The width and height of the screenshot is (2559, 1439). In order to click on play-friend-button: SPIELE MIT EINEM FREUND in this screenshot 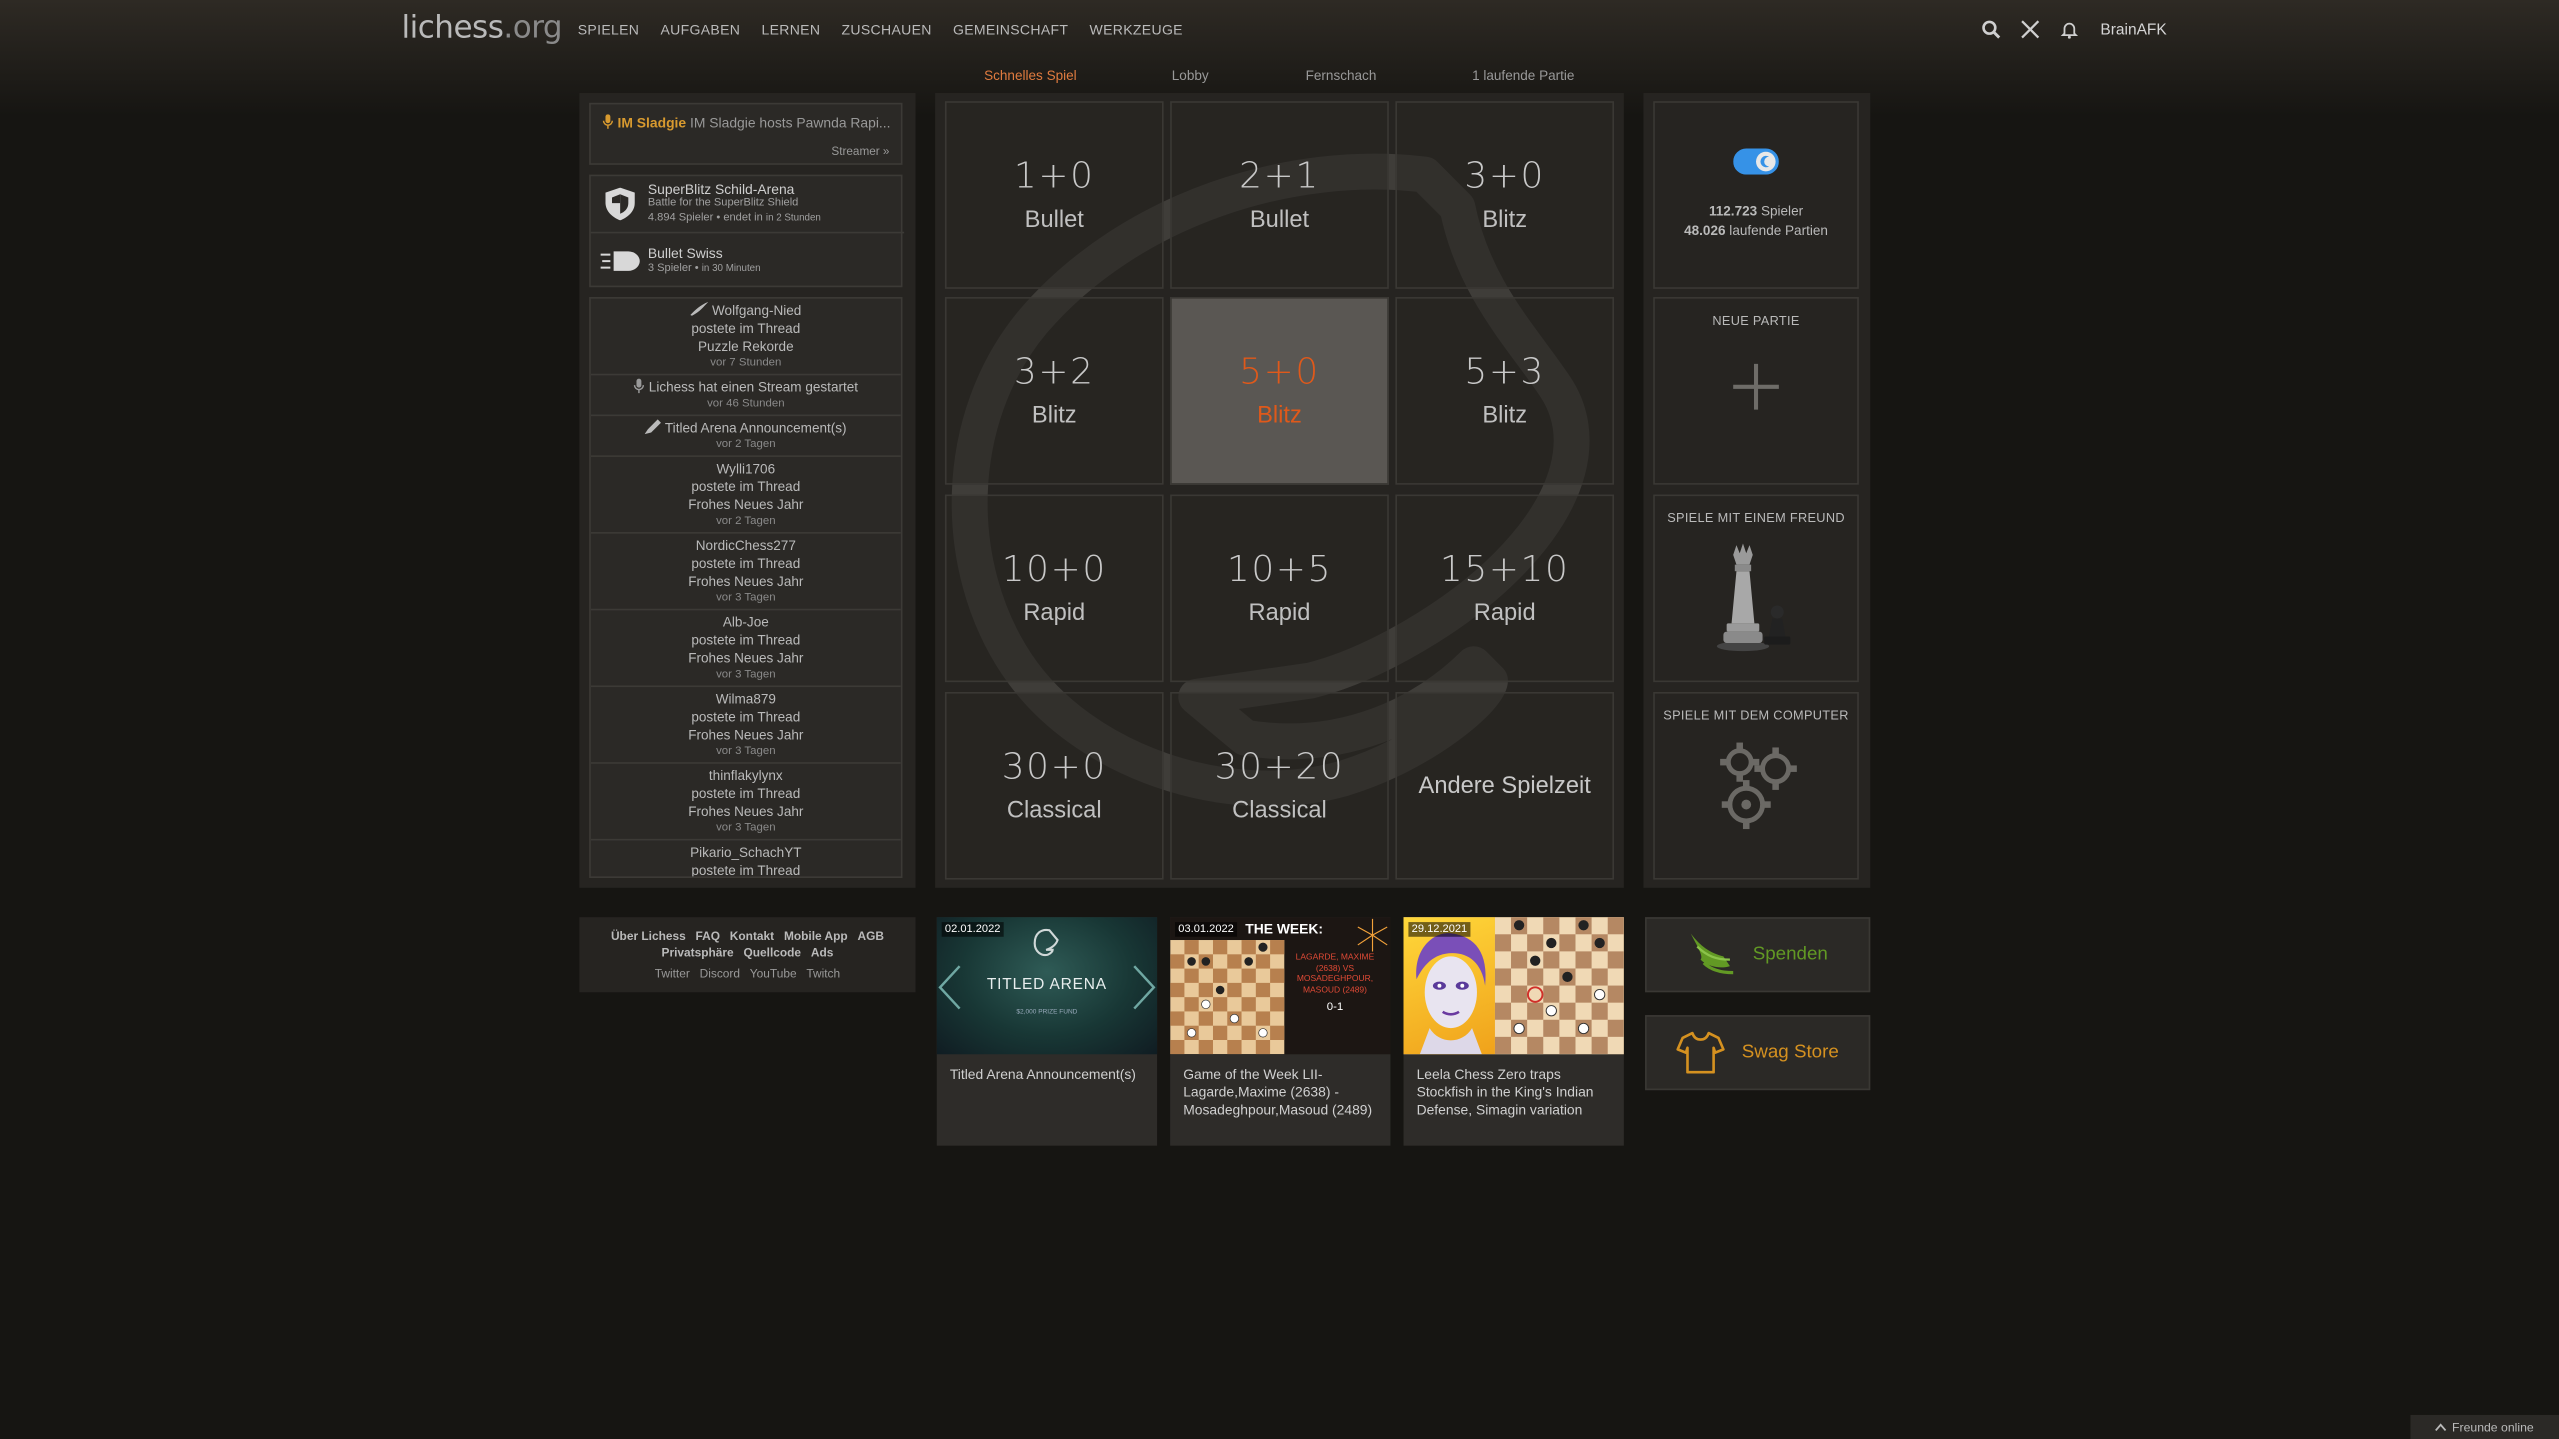, I will do `click(1756, 588)`.